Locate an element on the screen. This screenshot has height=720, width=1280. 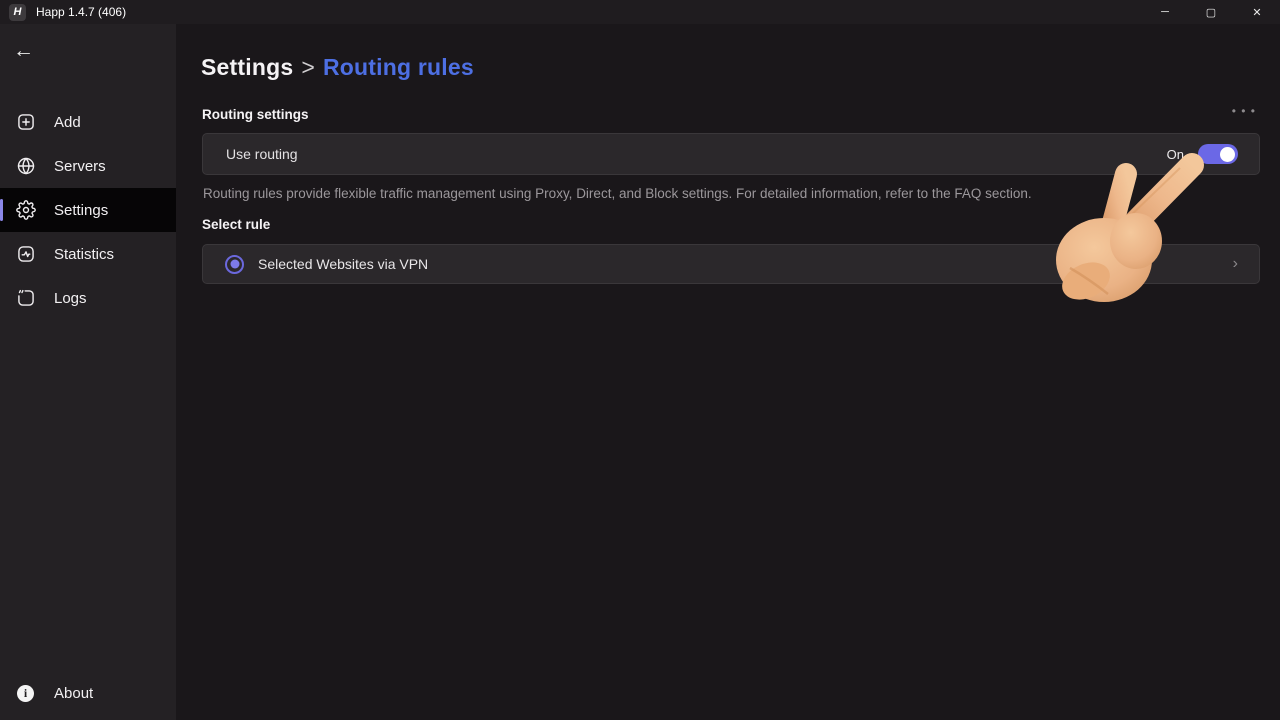
app-logo-icon: H is located at coordinates (17, 12).